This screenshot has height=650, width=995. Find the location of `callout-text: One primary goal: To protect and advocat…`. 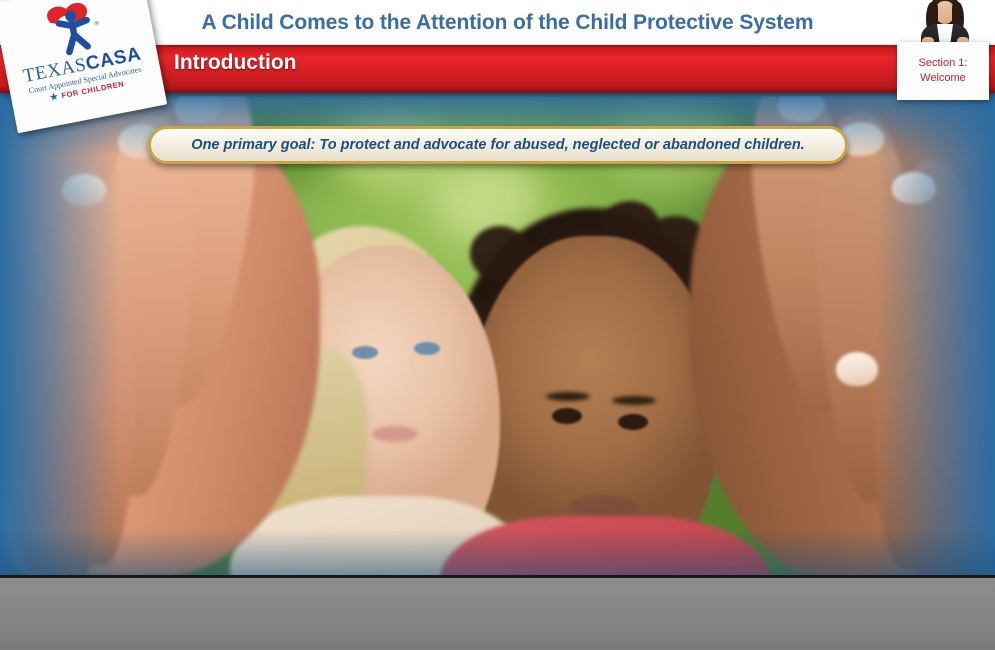

callout-text: One primary goal: To protect and advocat… is located at coordinates (498, 145).